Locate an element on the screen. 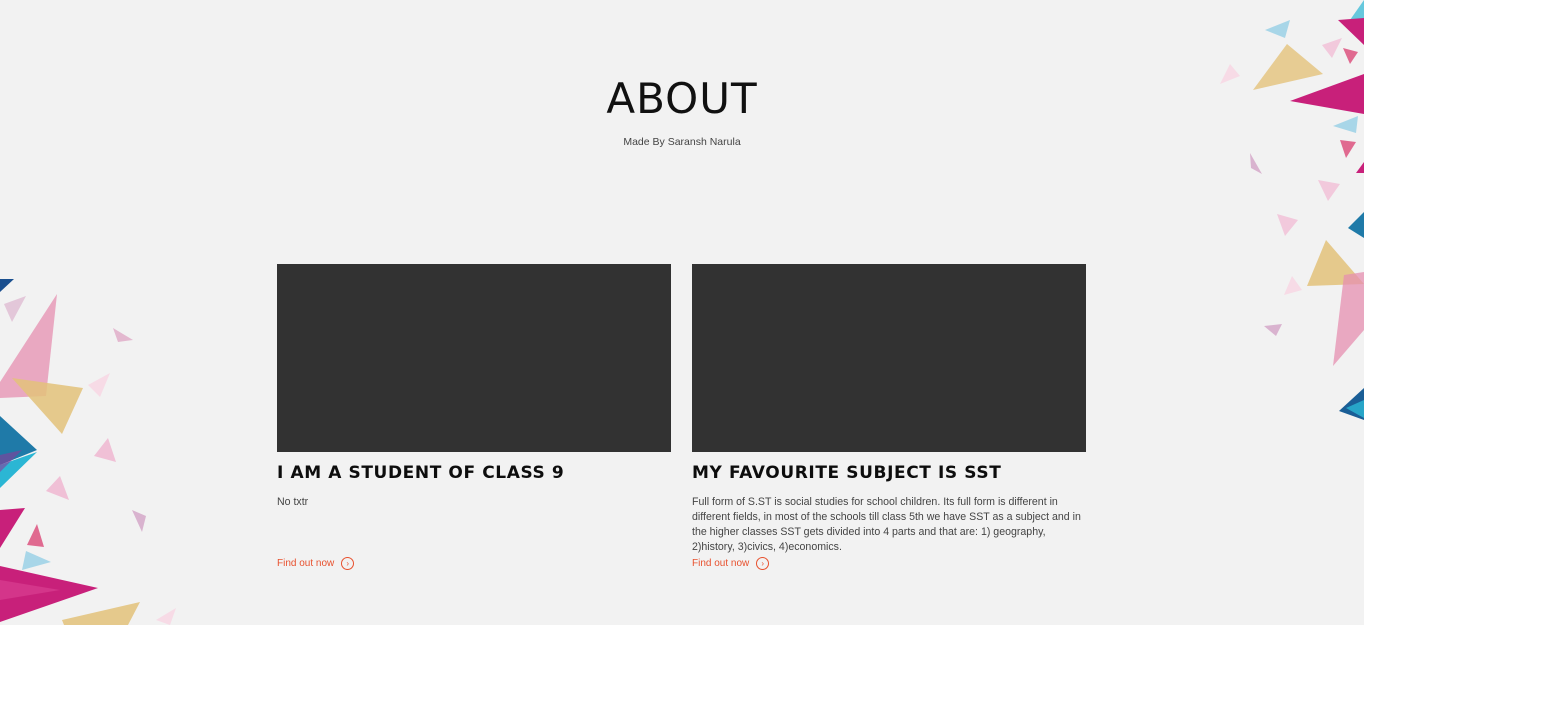 The height and width of the screenshot is (724, 1552). page-title: ABOUT is located at coordinates (682, 98).